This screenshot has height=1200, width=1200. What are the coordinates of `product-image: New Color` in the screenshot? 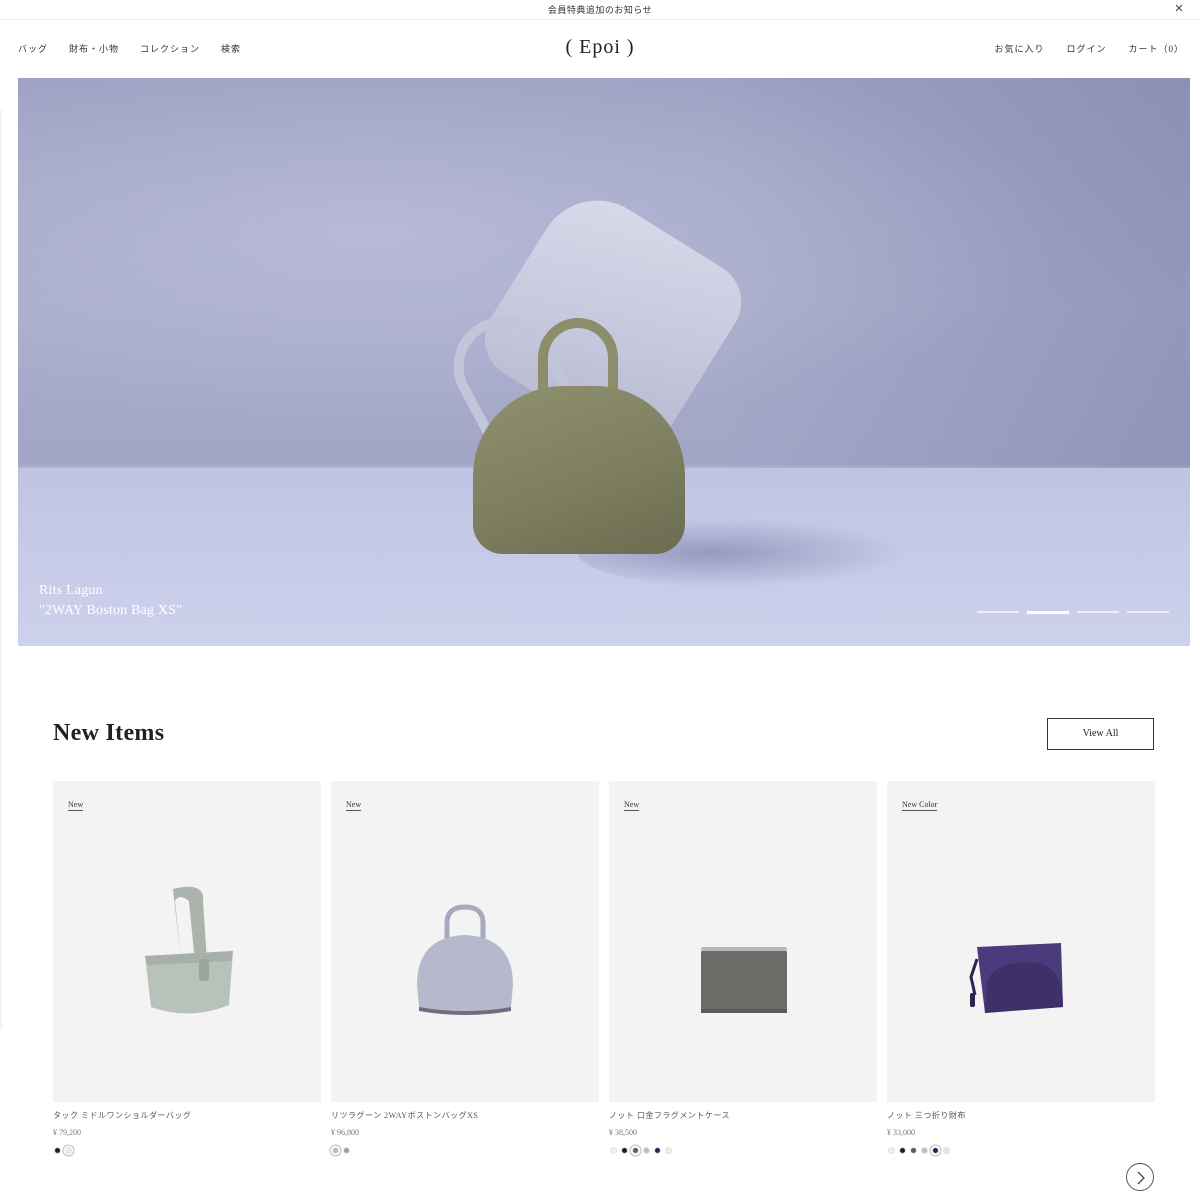 It's located at (1021, 941).